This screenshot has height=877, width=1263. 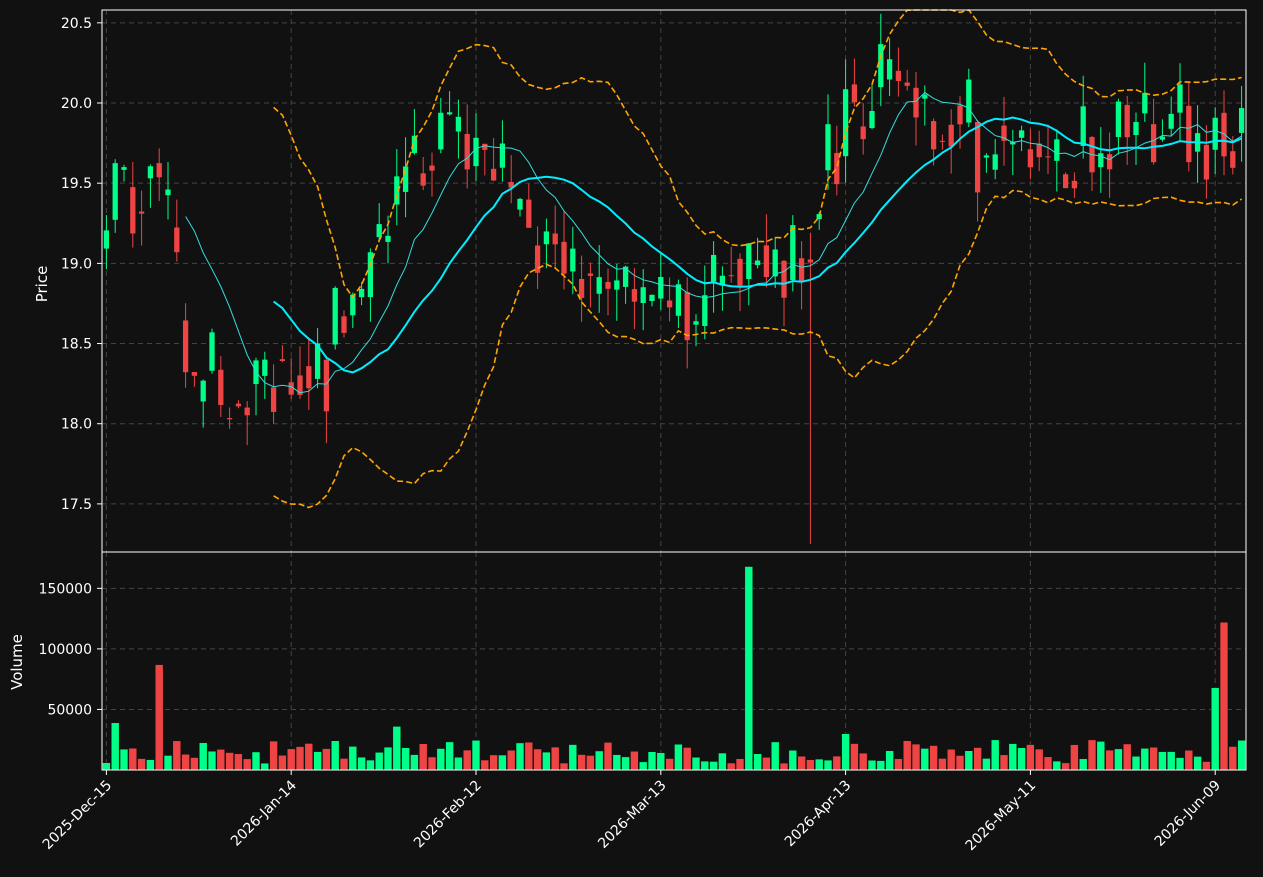 I want to click on price-axis-label: Price, so click(x=42, y=284).